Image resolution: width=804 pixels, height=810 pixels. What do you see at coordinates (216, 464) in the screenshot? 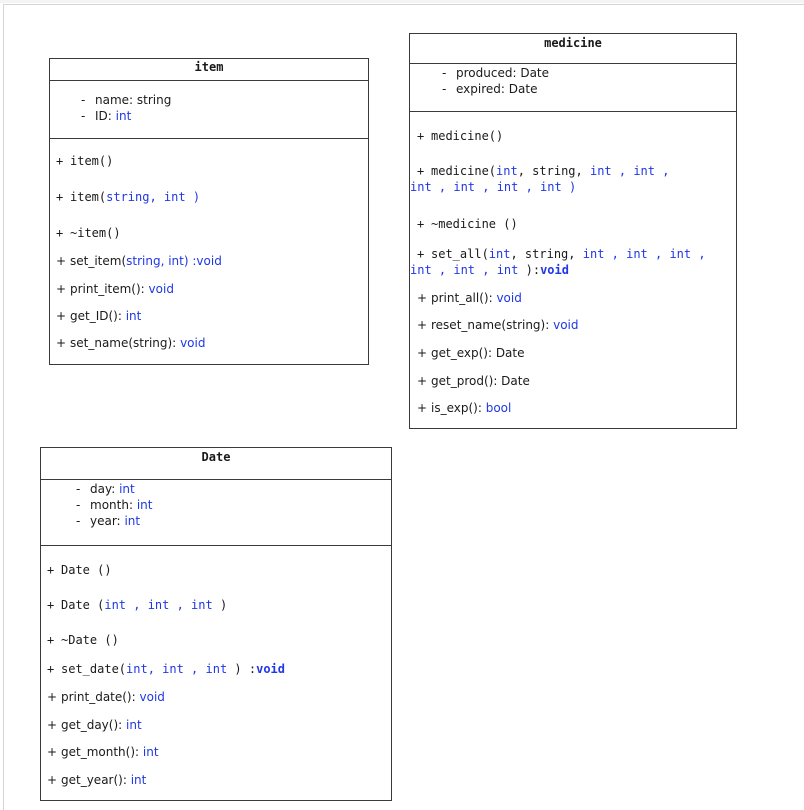
I see `class-date-title: Date` at bounding box center [216, 464].